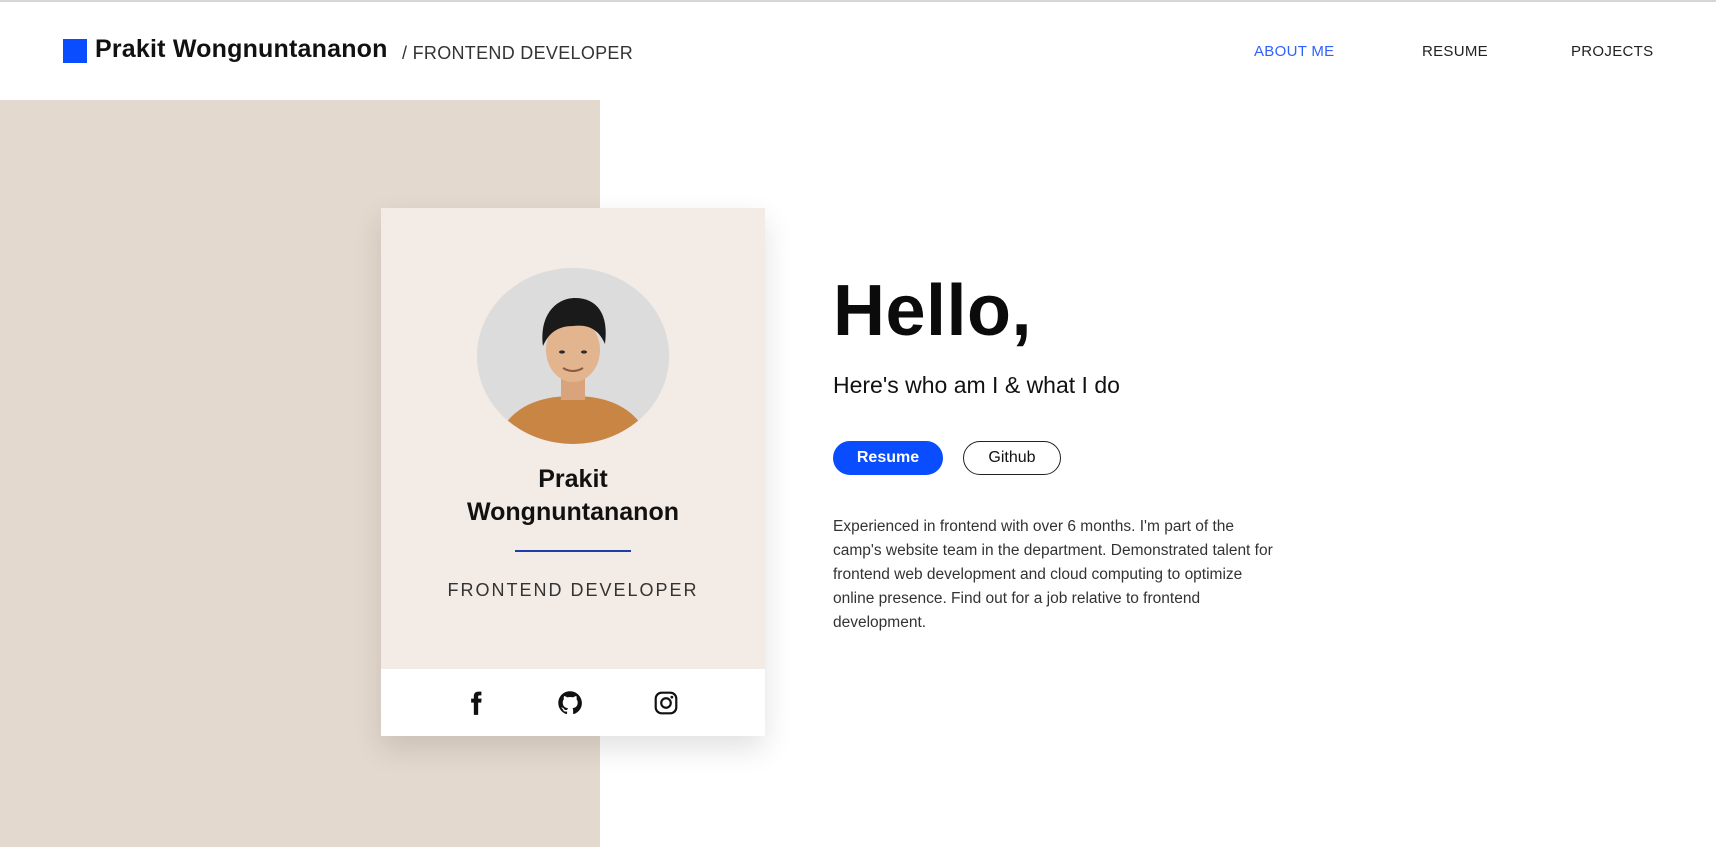  Describe the element at coordinates (1012, 458) in the screenshot. I see `github-button: Github` at that location.